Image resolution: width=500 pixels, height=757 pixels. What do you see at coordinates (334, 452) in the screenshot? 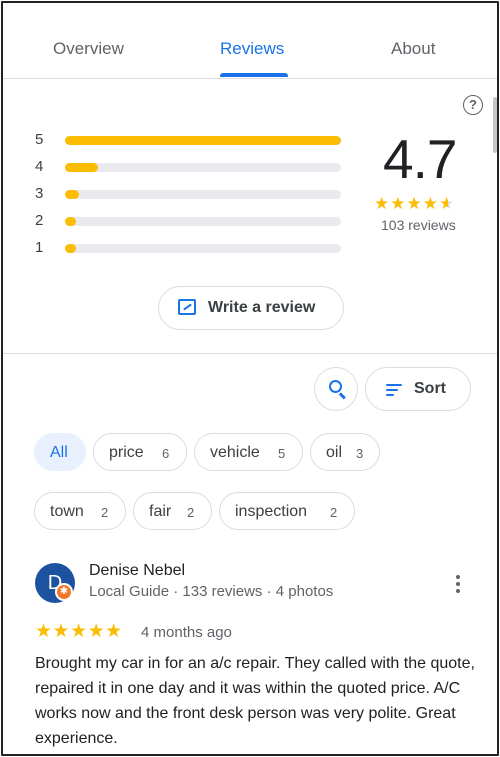
I see `chip-label: oil` at bounding box center [334, 452].